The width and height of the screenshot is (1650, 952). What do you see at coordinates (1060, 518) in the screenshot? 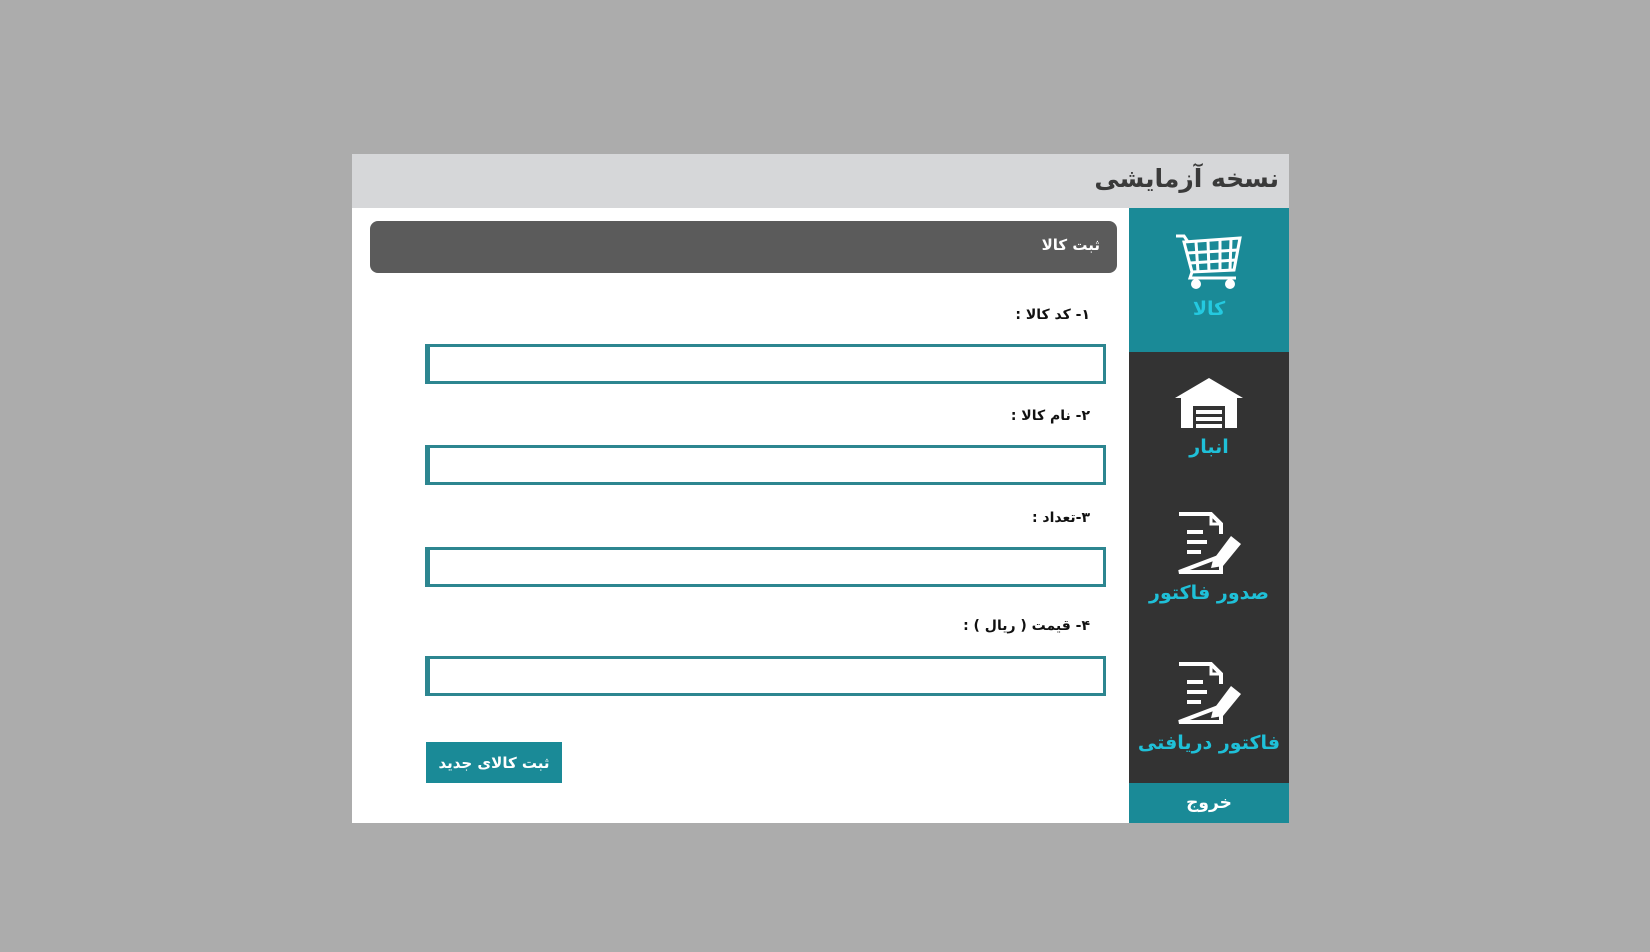
I see `field-label-quantity: ۳-تعداد :` at bounding box center [1060, 518].